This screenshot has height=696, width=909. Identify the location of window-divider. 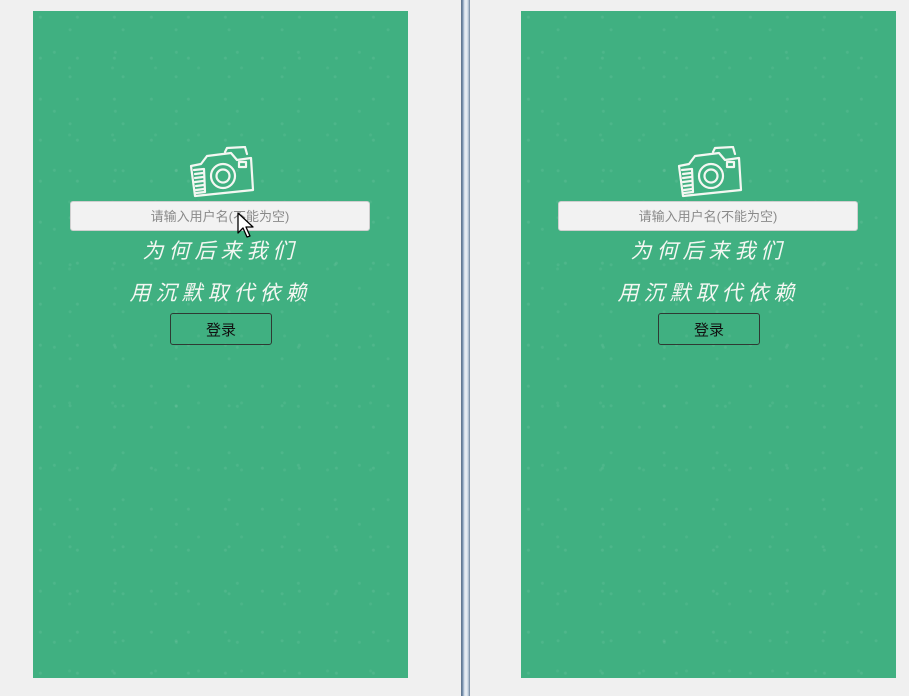
(465, 348).